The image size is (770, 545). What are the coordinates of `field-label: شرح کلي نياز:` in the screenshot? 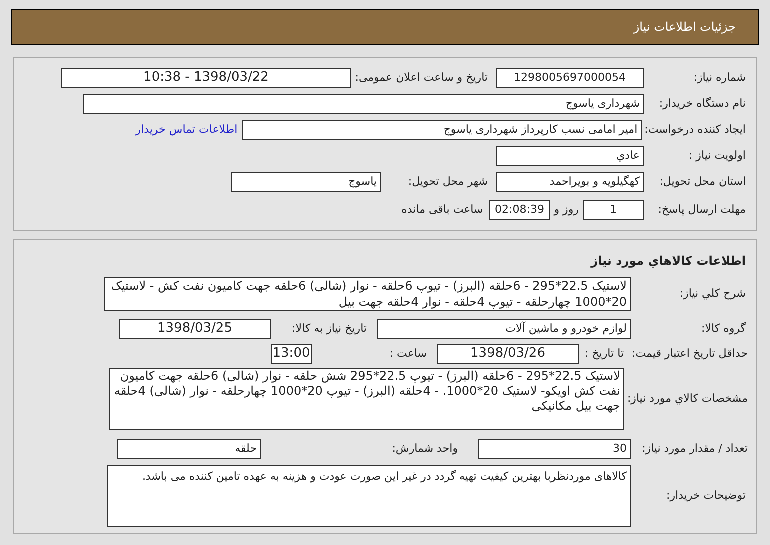 It's located at (712, 294).